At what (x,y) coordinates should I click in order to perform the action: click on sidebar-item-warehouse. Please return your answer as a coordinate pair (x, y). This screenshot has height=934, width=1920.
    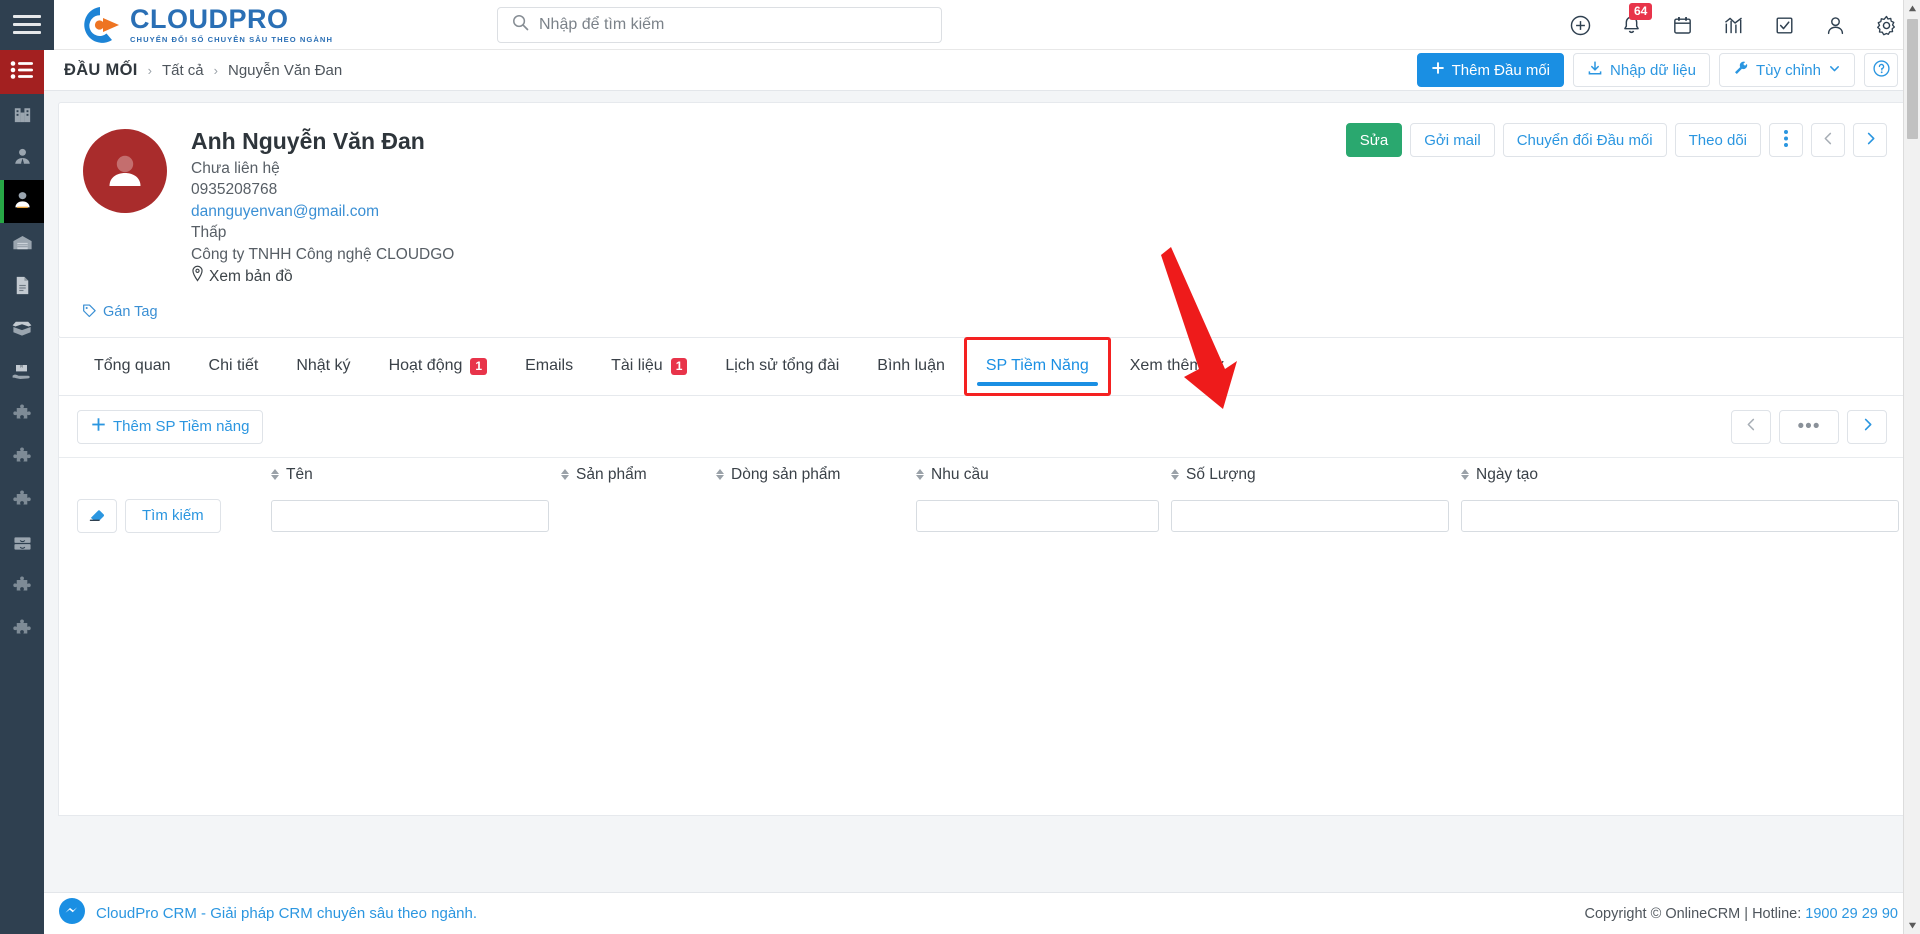
    Looking at the image, I should click on (22, 244).